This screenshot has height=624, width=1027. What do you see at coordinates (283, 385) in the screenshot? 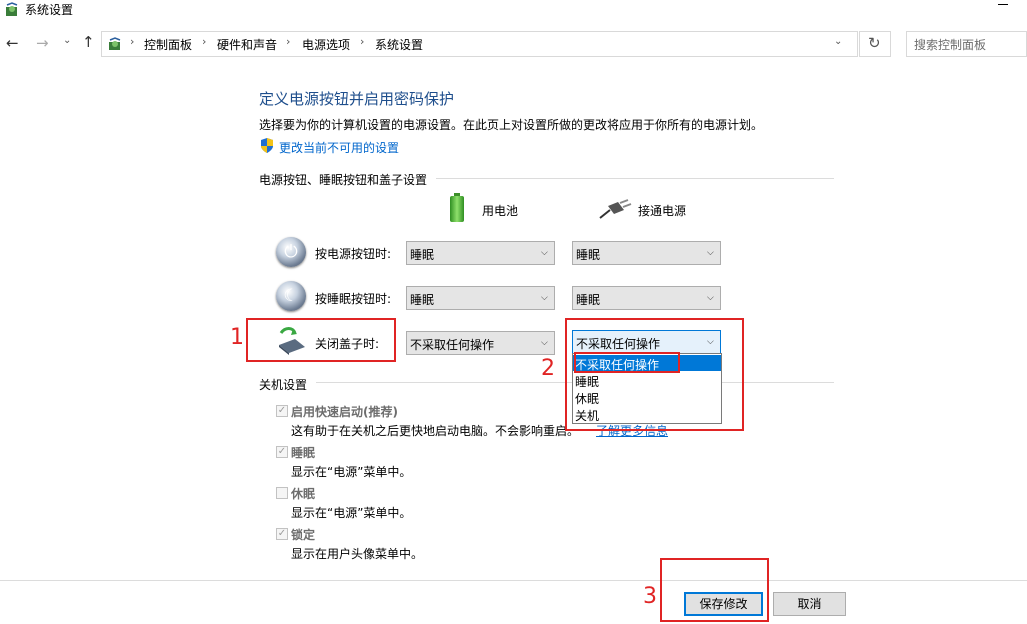
I see `section-heading-shutdown: 关机设置` at bounding box center [283, 385].